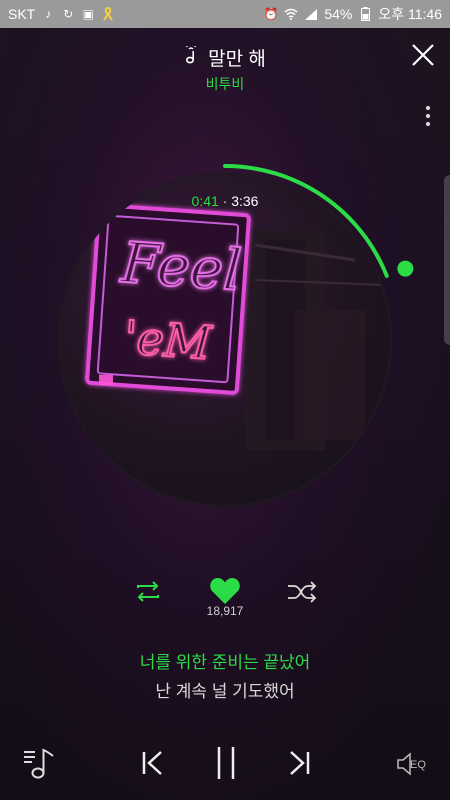  Describe the element at coordinates (180, 267) in the screenshot. I see `neon-sign-text-top: Feel` at that location.